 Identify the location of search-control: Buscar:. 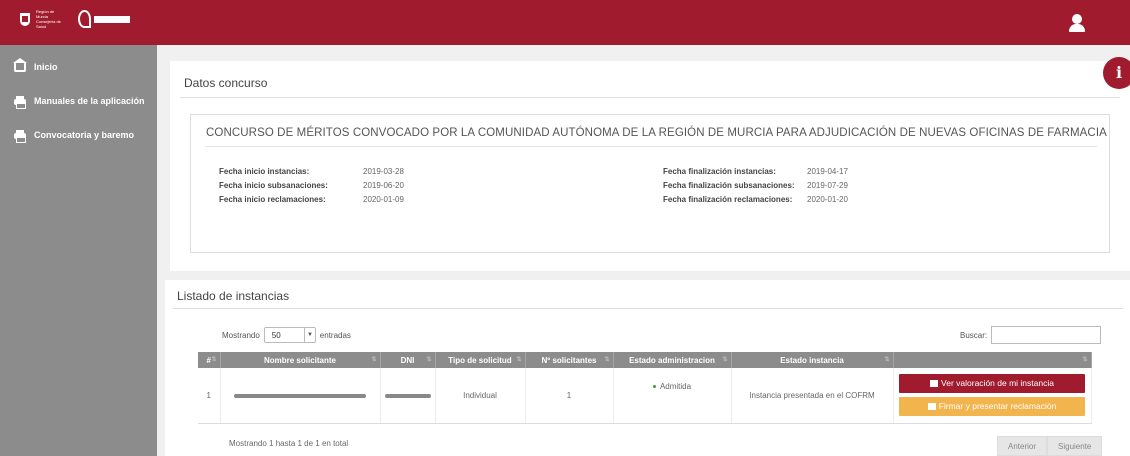
(1031, 335).